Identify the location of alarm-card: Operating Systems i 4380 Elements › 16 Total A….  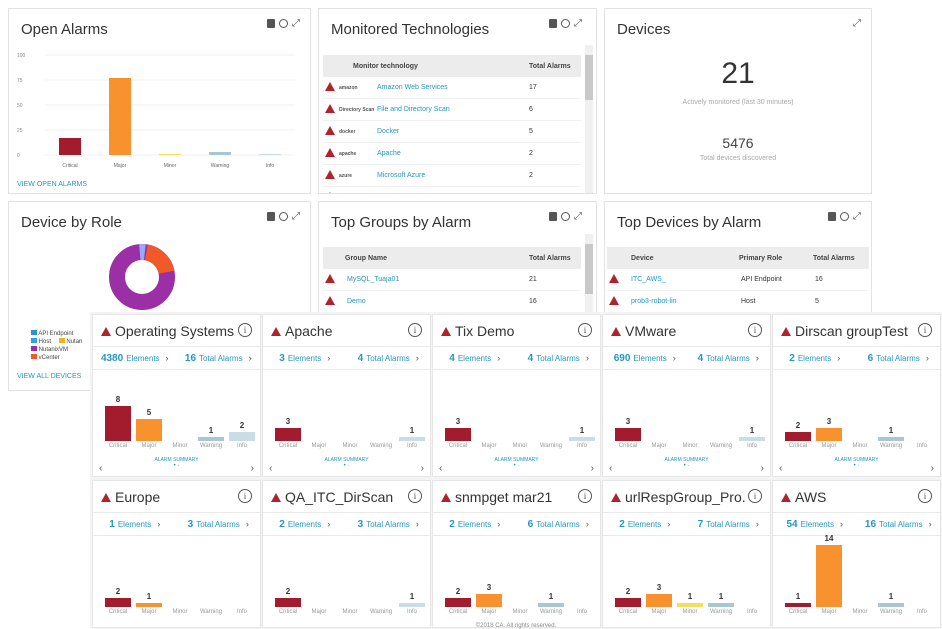
(176, 395).